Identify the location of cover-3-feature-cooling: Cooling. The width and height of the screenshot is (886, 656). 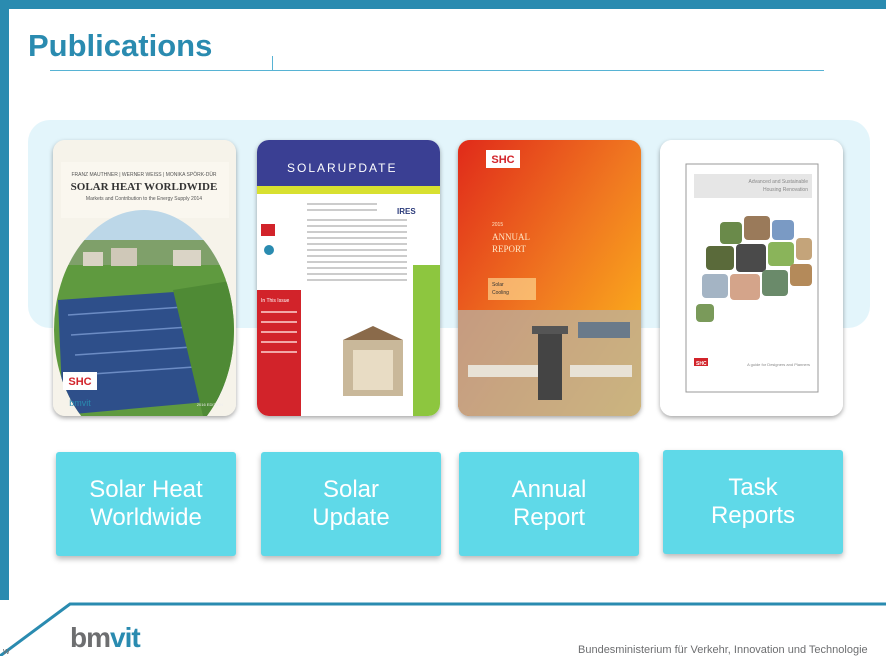
(500, 293).